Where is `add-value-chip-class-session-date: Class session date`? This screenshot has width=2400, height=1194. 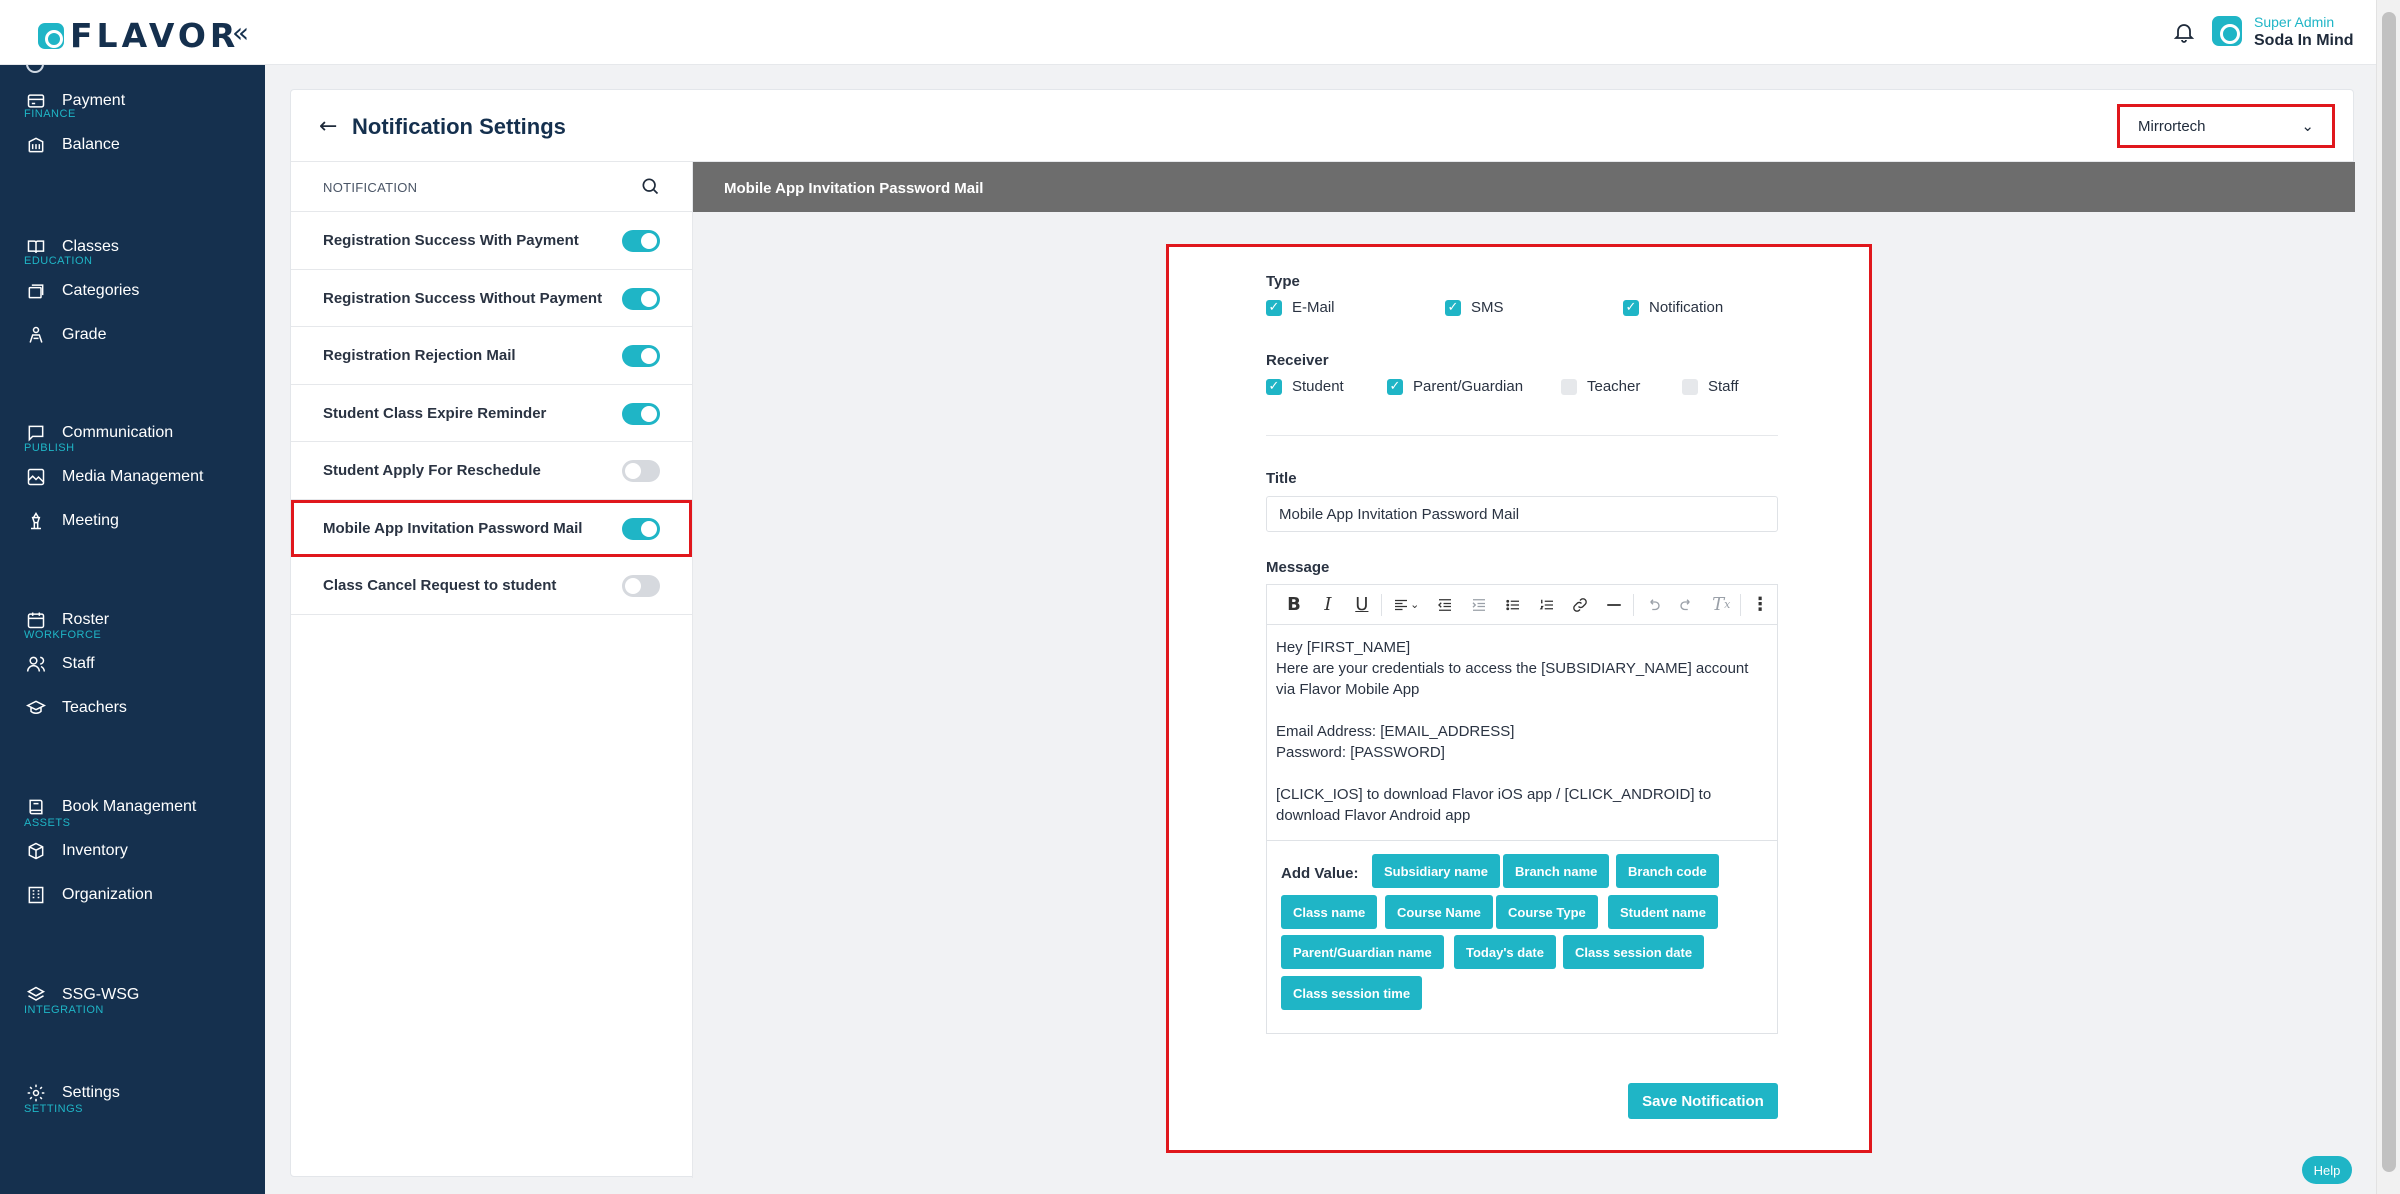 add-value-chip-class-session-date: Class session date is located at coordinates (1634, 952).